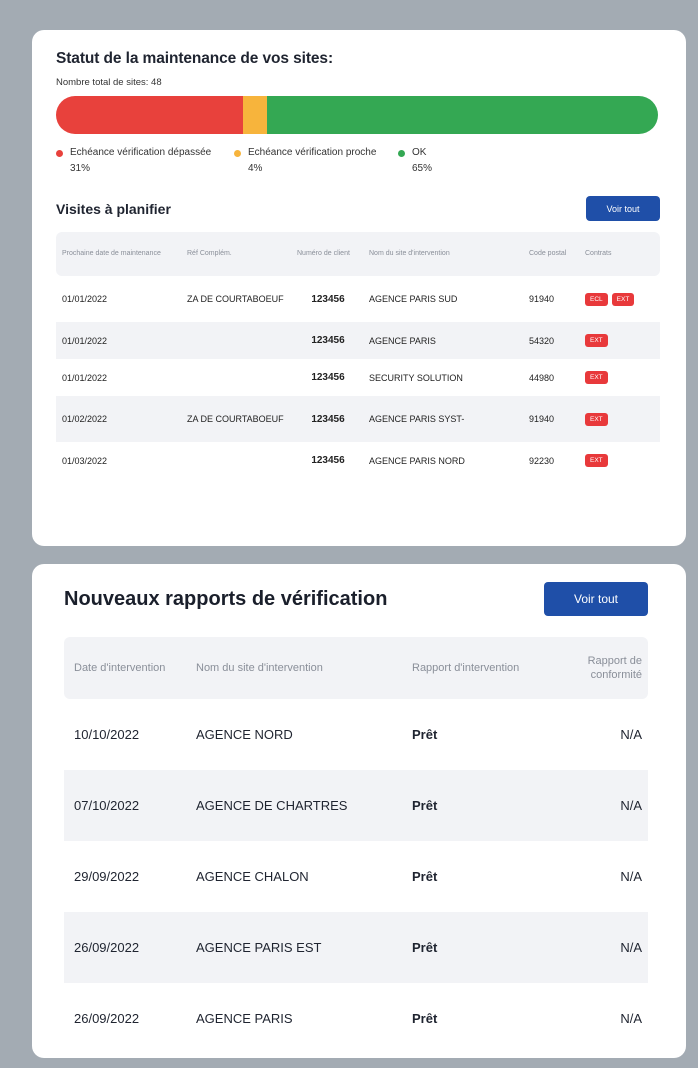 The height and width of the screenshot is (1068, 698). What do you see at coordinates (119, 254) in the screenshot?
I see `column-header: Prochaine date de maintenance` at bounding box center [119, 254].